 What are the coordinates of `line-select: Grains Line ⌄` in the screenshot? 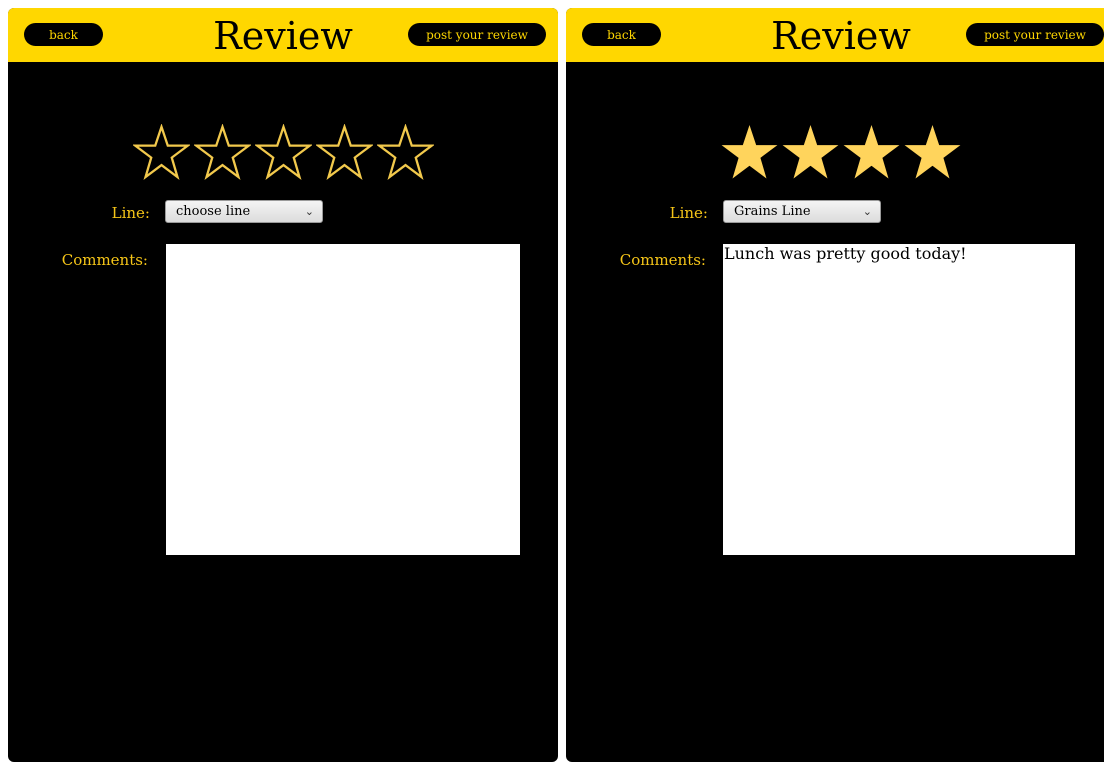 It's located at (802, 211).